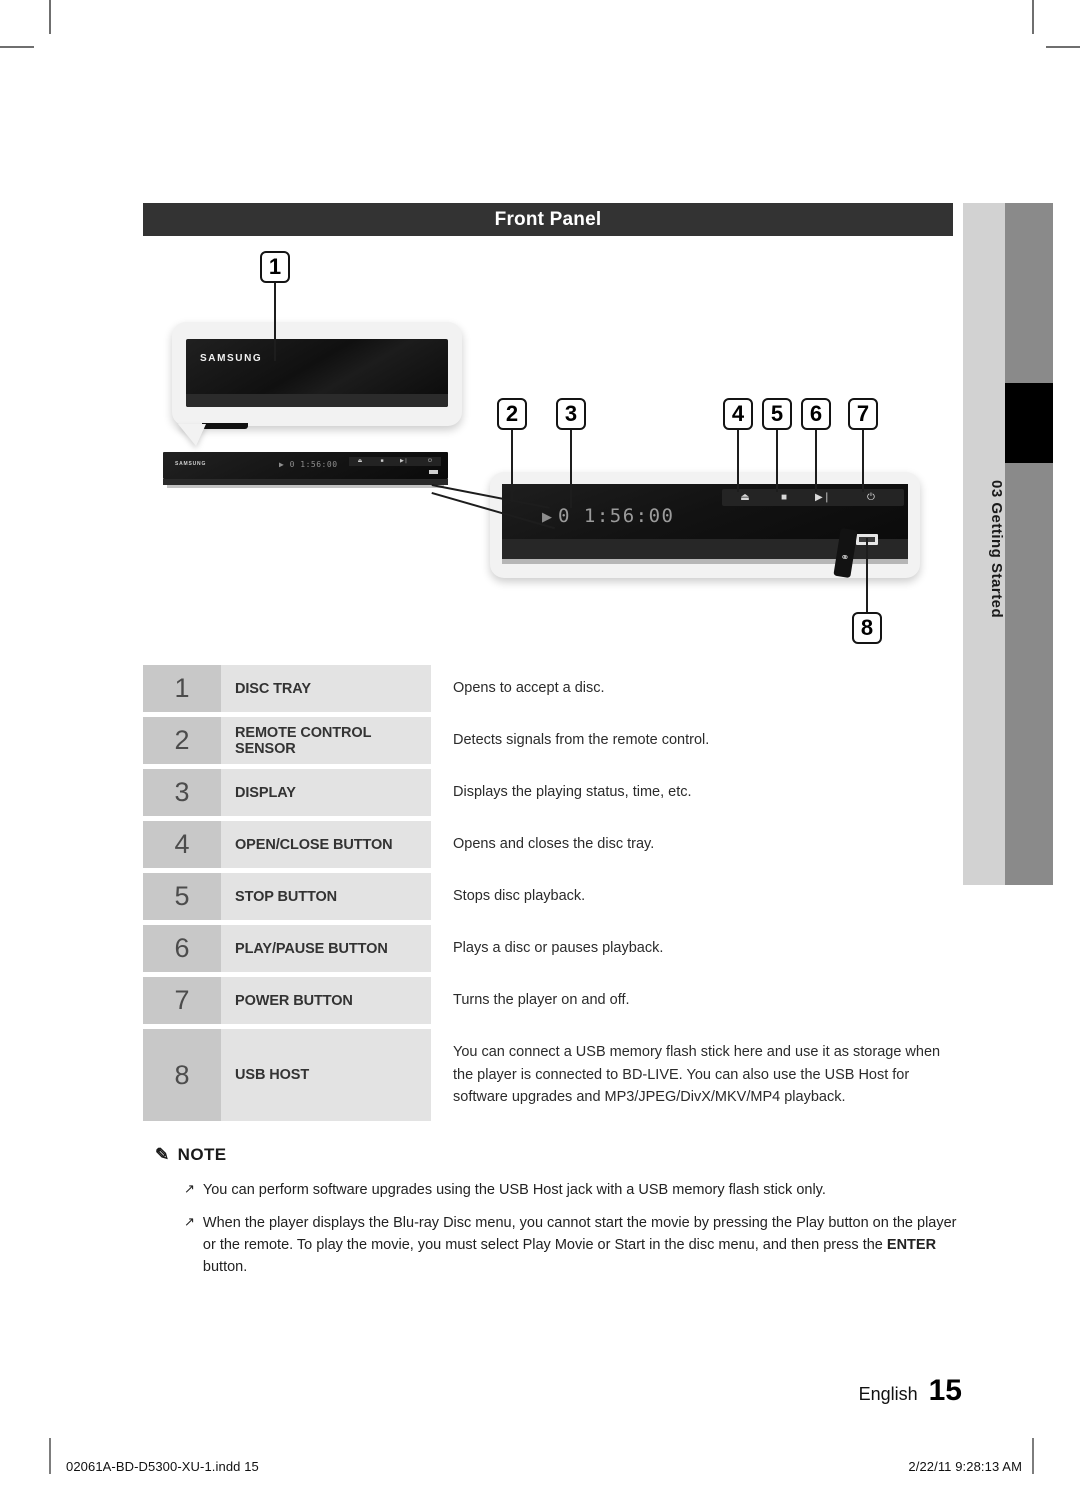 The width and height of the screenshot is (1080, 1491). I want to click on callout-4-number: 4, so click(738, 413).